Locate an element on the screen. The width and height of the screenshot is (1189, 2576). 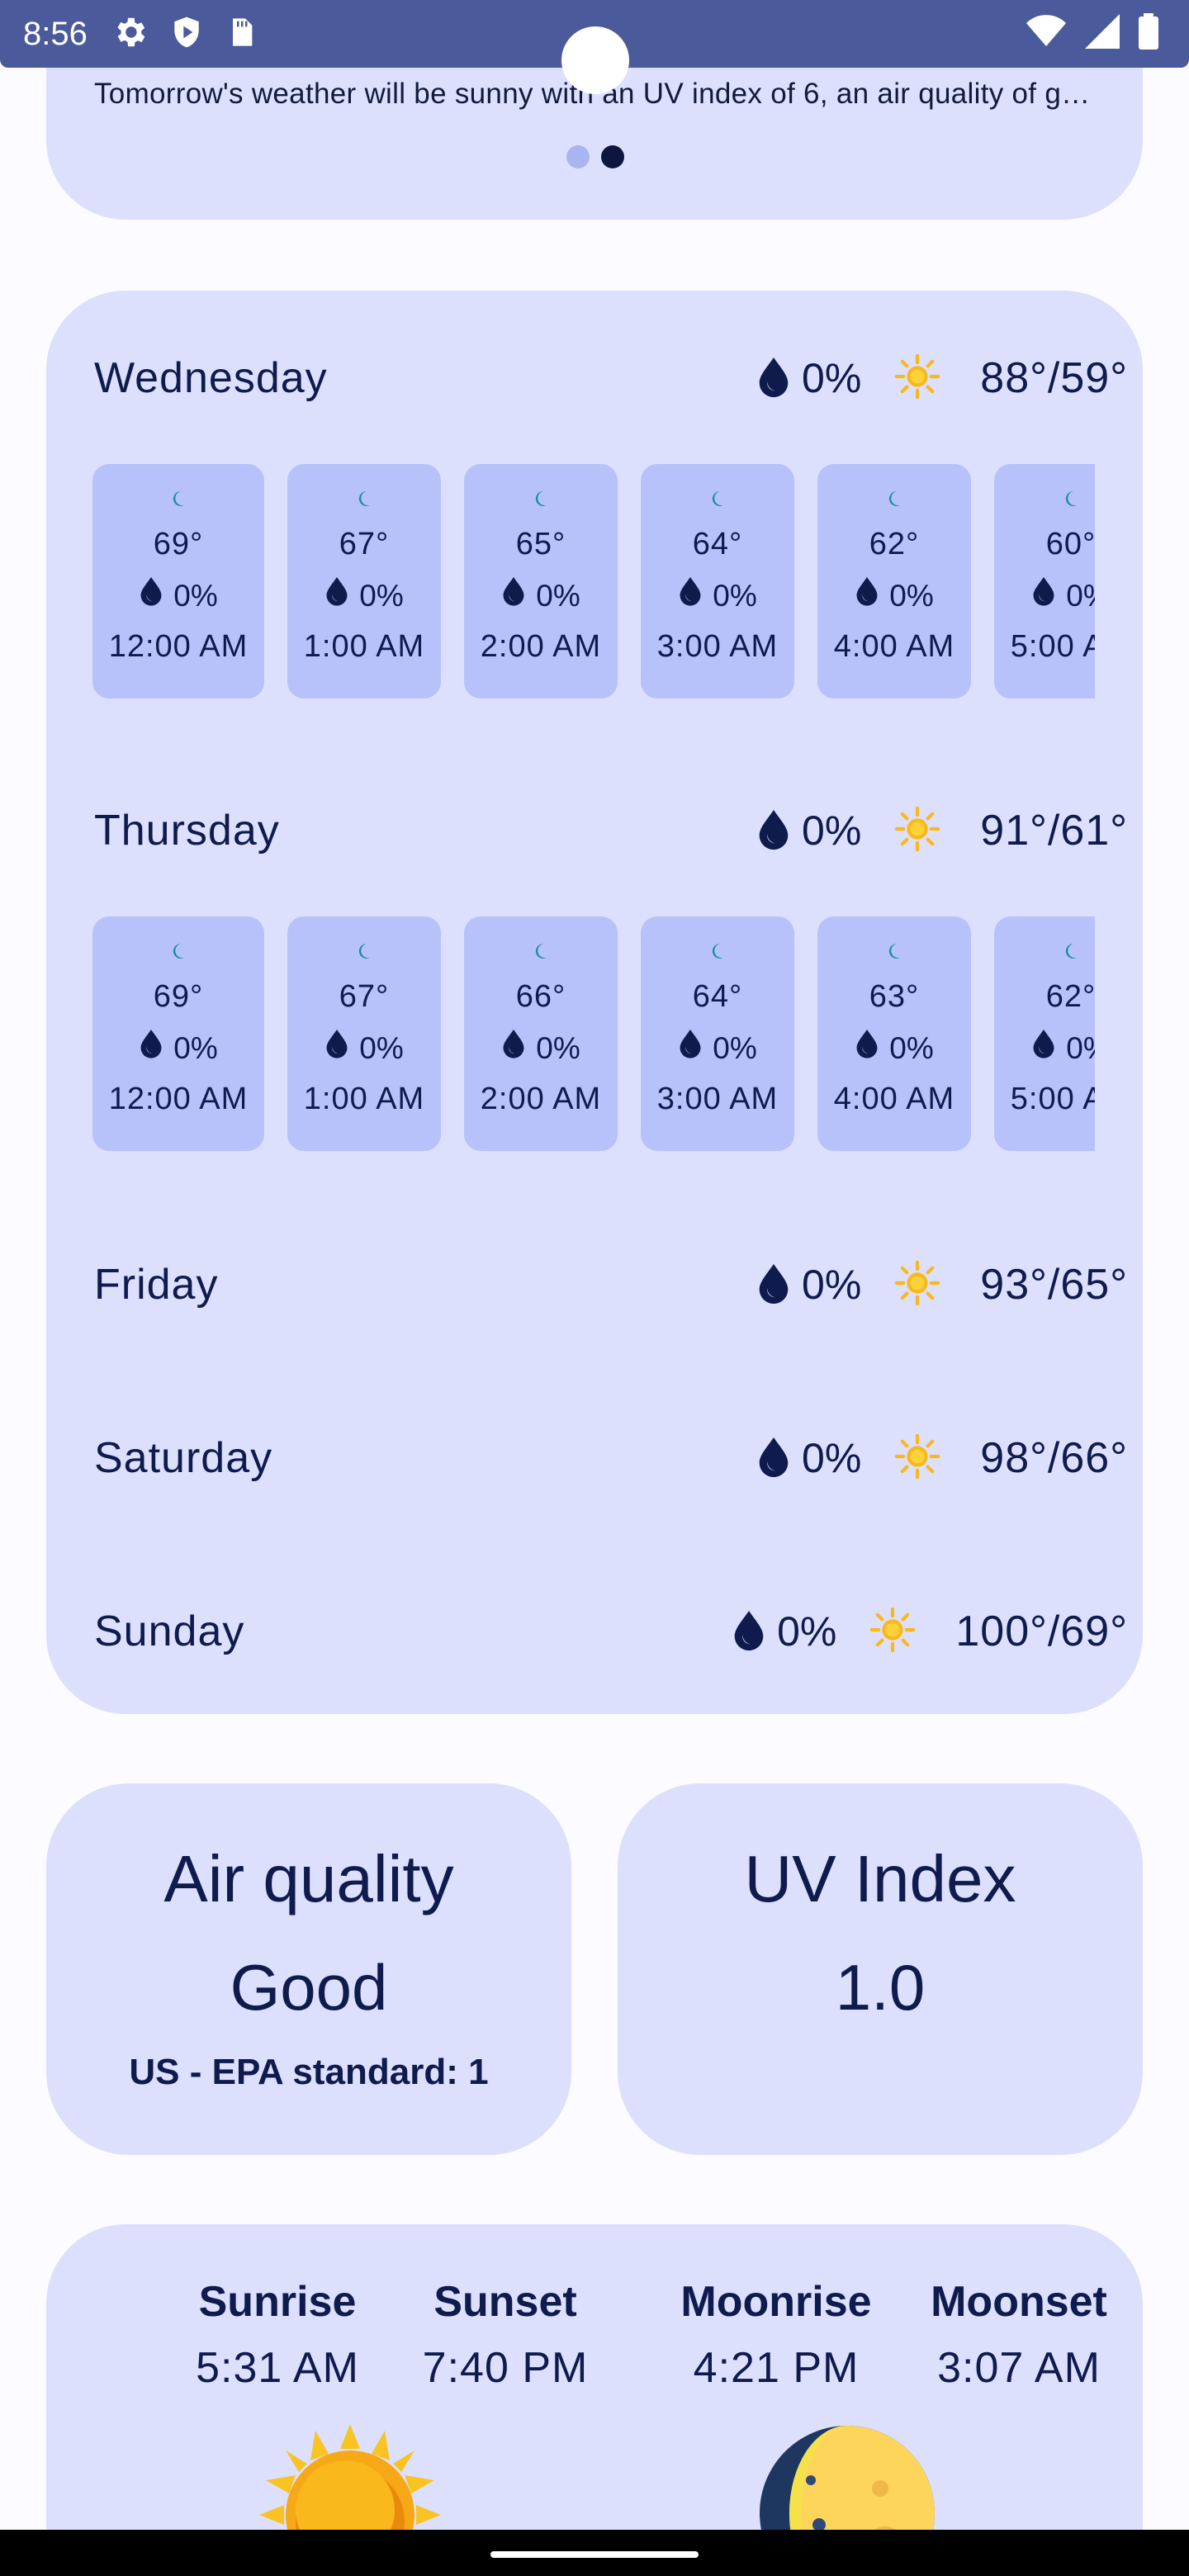
hour-card: 60° 0% 5:00 AM is located at coordinates (1044, 581).